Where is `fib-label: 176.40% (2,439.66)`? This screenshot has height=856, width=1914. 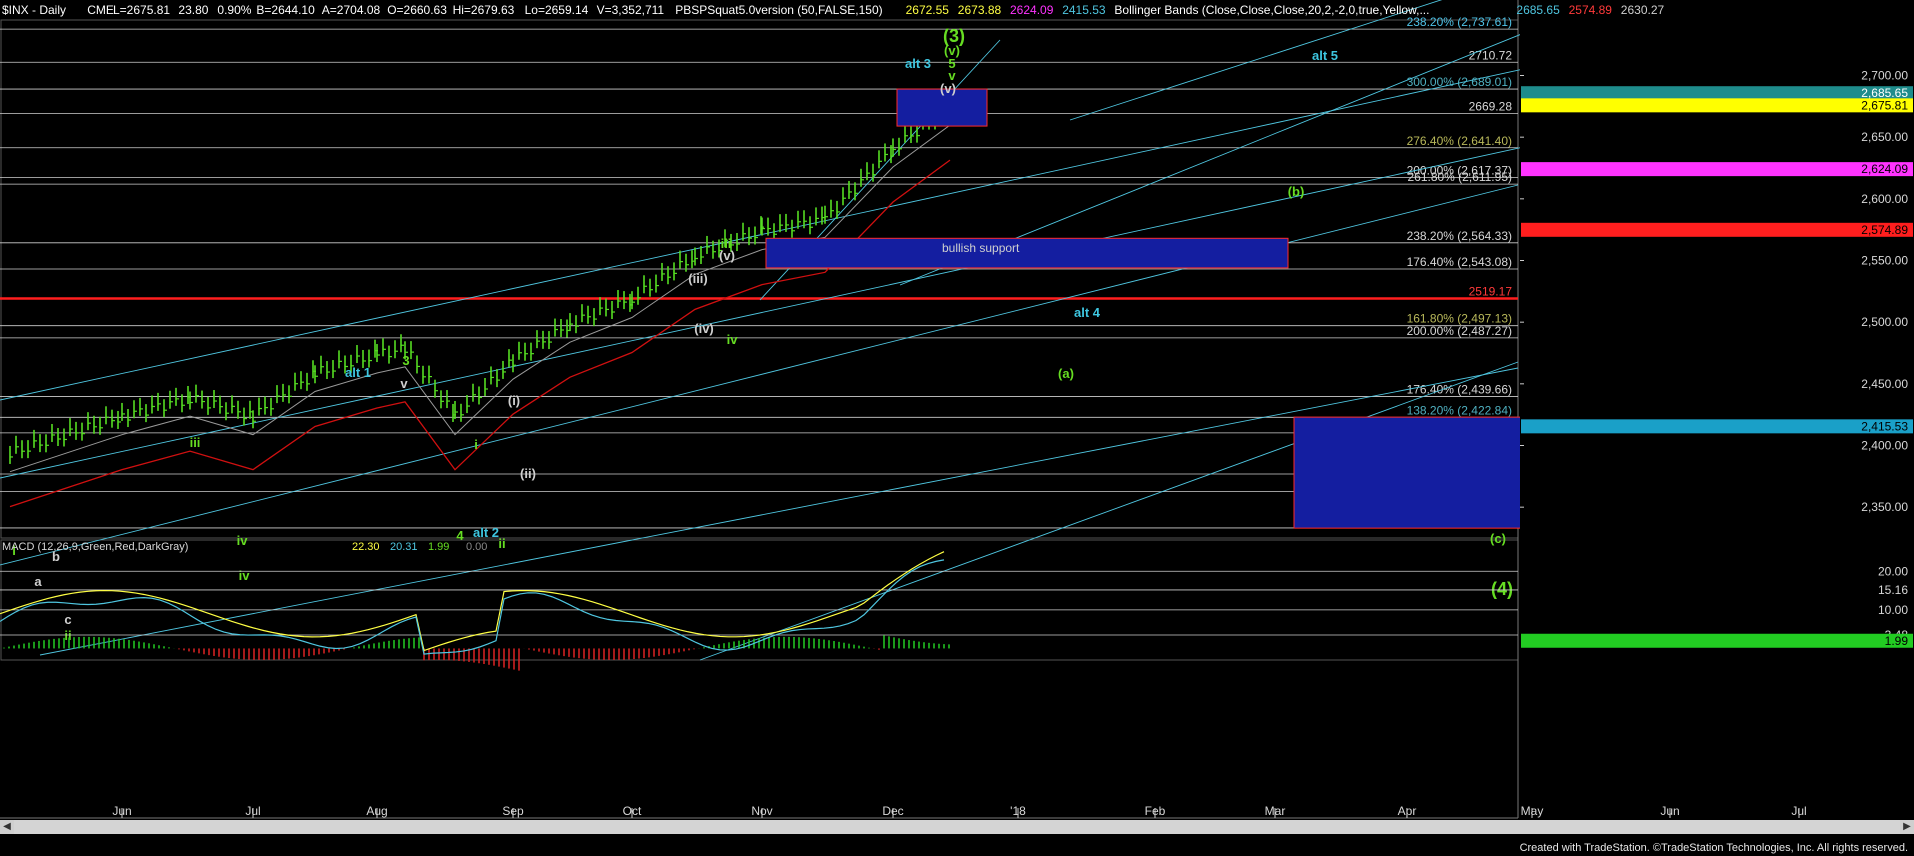
fib-label: 176.40% (2,439.66) is located at coordinates (1459, 390).